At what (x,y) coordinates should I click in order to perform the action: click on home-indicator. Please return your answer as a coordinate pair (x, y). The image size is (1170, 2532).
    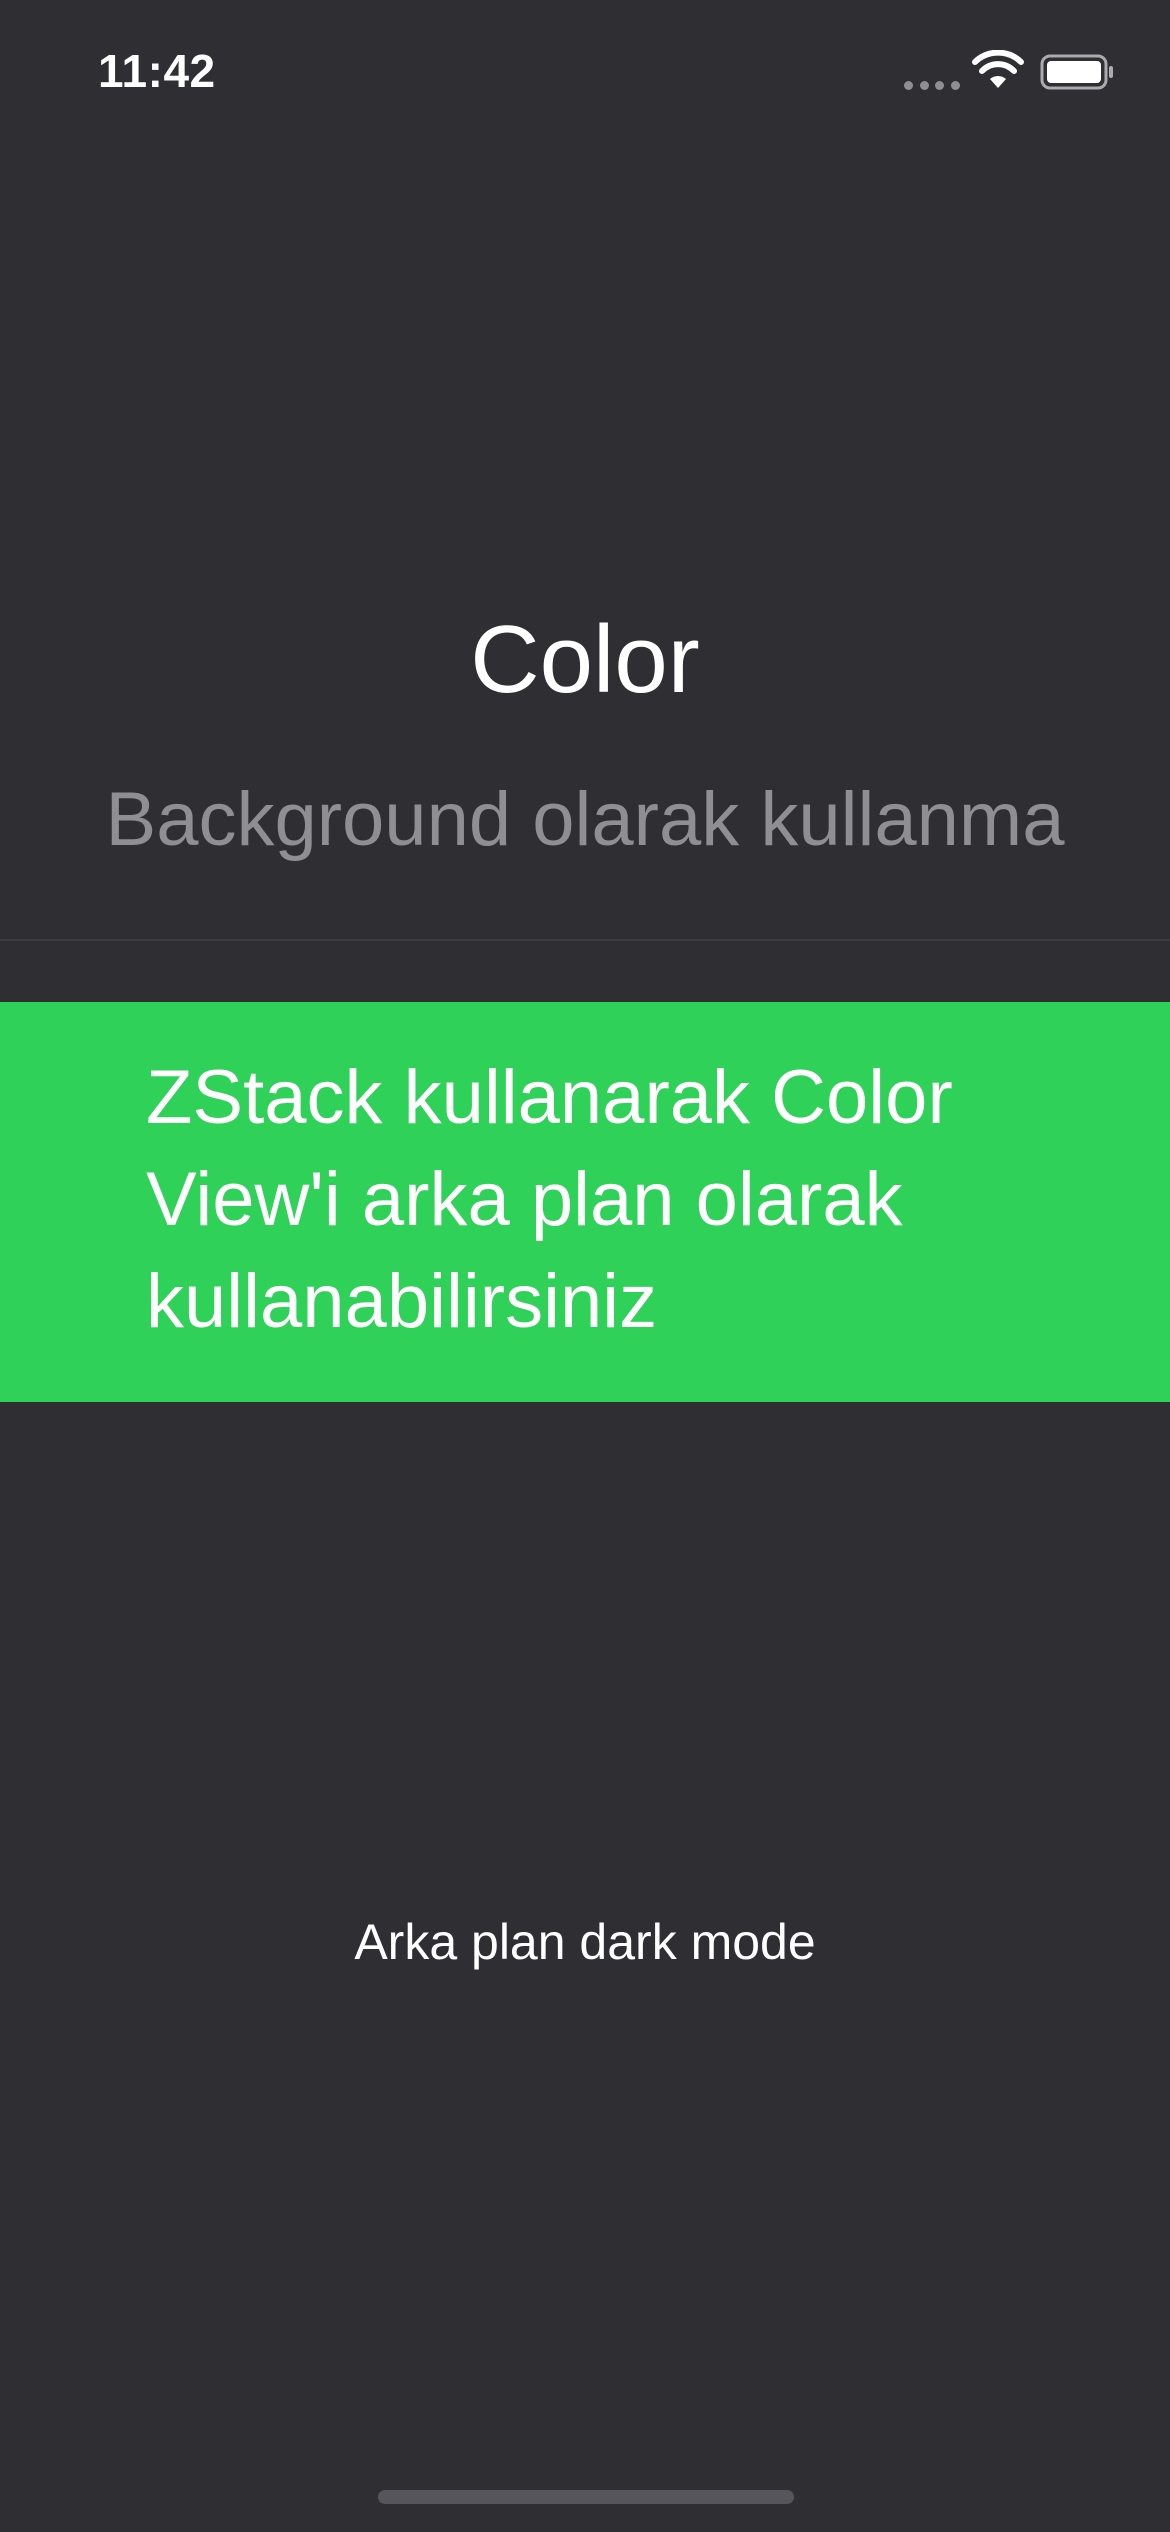
    Looking at the image, I should click on (586, 2497).